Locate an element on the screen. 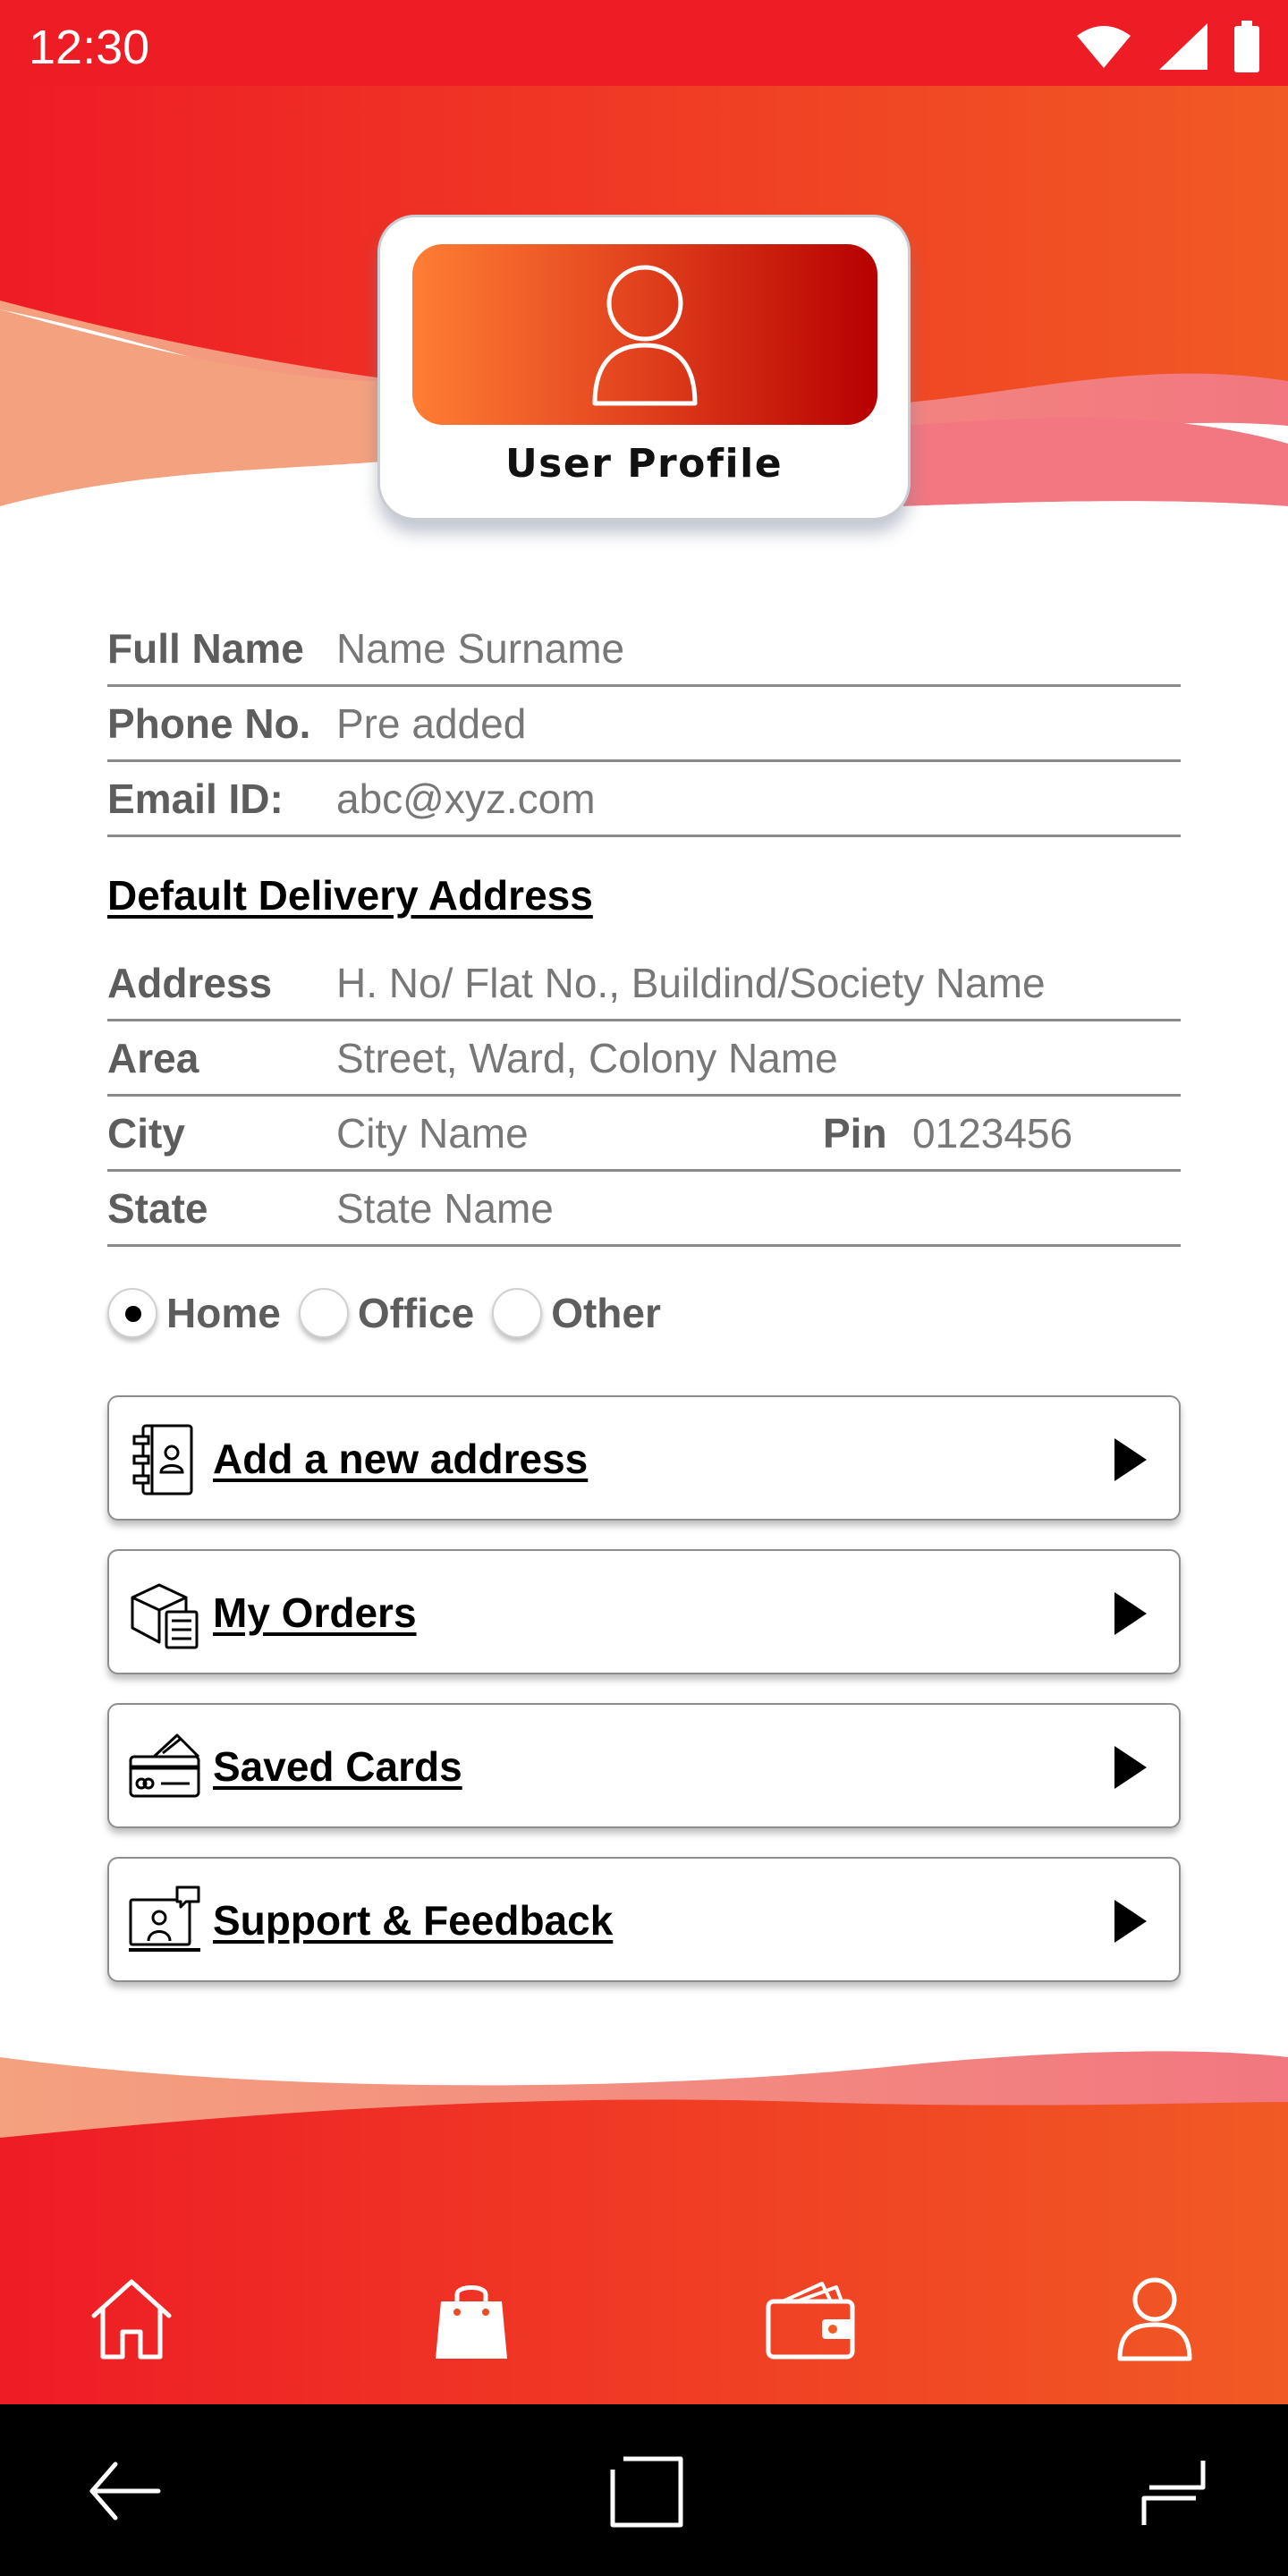 The width and height of the screenshot is (1288, 2576). square-home-icon is located at coordinates (646, 2492).